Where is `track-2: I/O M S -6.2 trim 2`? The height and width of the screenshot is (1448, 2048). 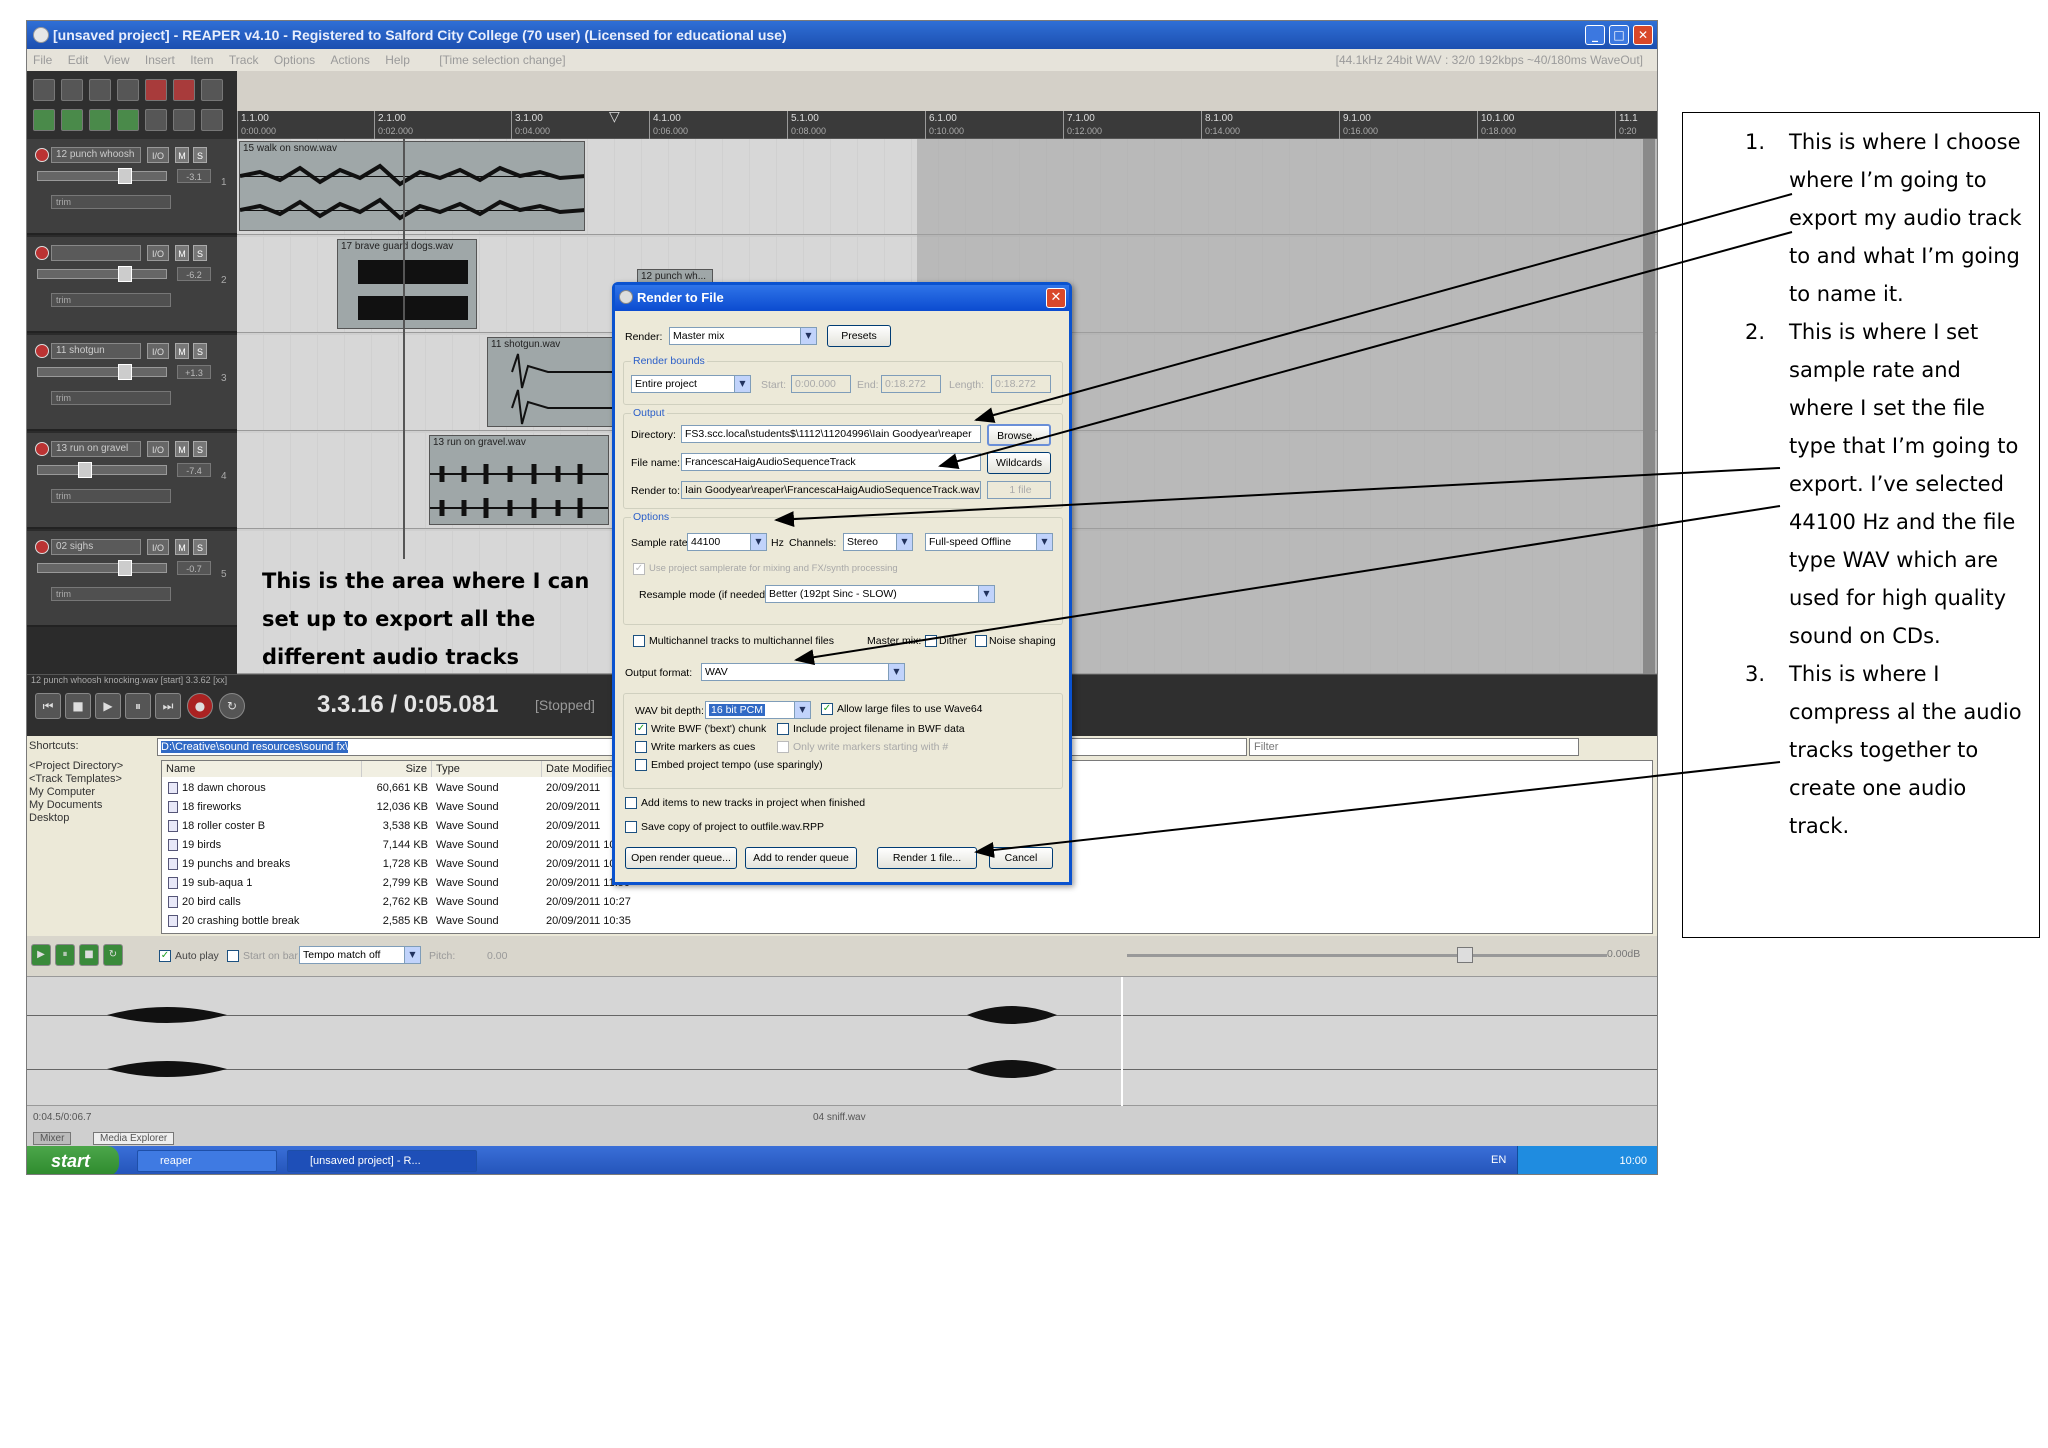 track-2: I/O M S -6.2 trim 2 is located at coordinates (132, 285).